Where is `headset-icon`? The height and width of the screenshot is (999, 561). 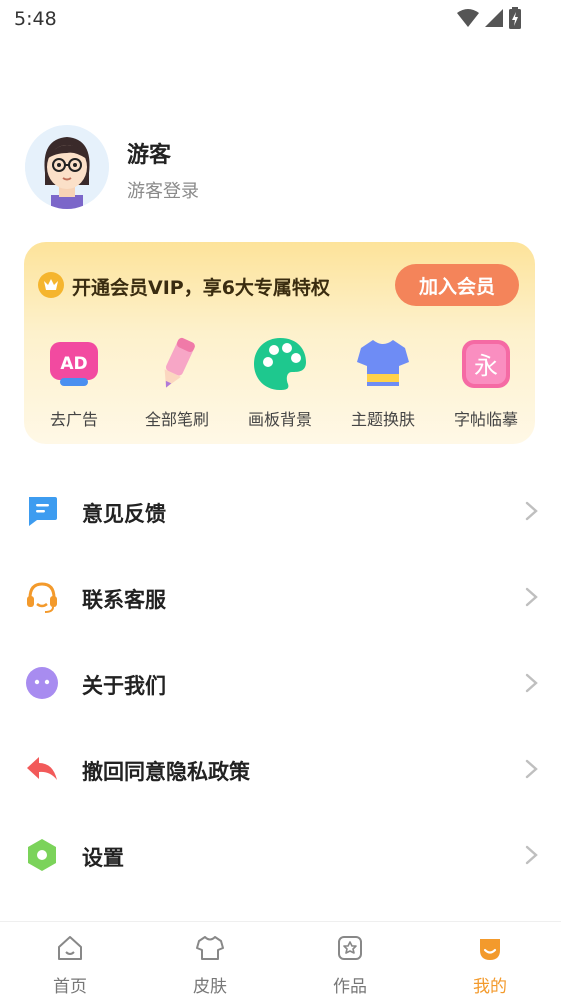
headset-icon is located at coordinates (42, 597).